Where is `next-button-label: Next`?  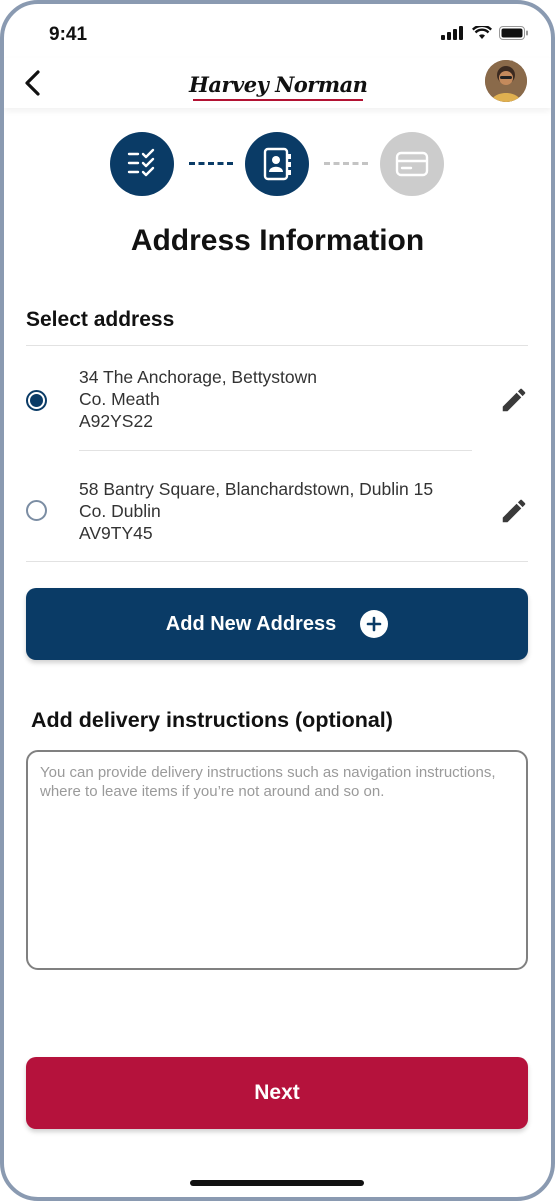 next-button-label: Next is located at coordinates (277, 1092).